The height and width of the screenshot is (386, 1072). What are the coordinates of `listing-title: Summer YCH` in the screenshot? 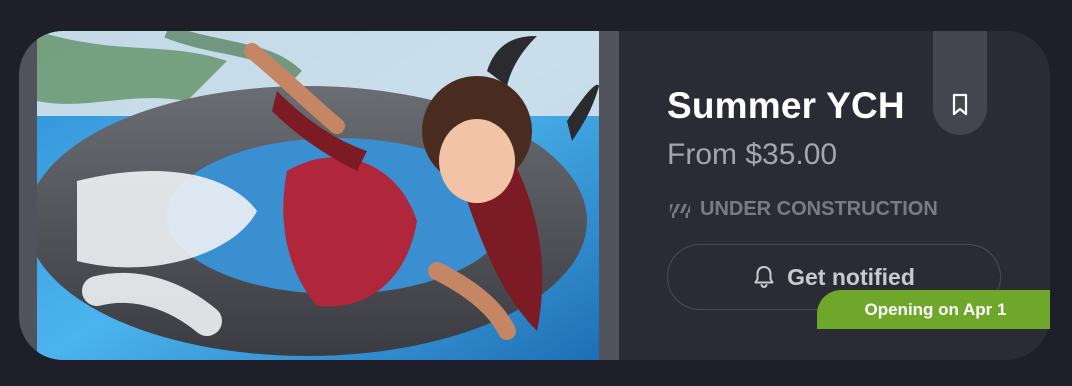 It's located at (786, 105).